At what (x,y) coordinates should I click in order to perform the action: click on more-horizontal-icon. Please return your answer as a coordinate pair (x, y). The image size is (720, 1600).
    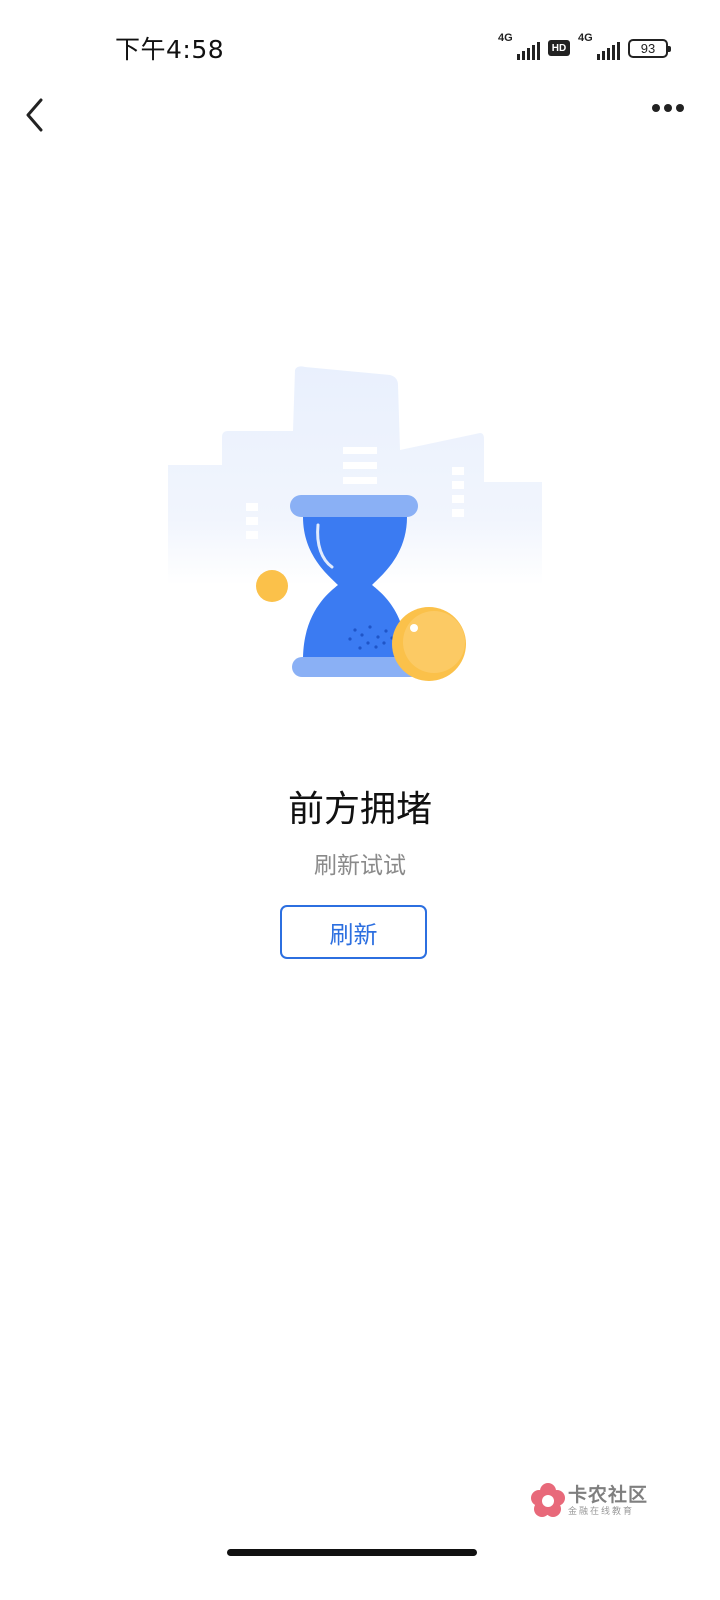
    Looking at the image, I should click on (668, 108).